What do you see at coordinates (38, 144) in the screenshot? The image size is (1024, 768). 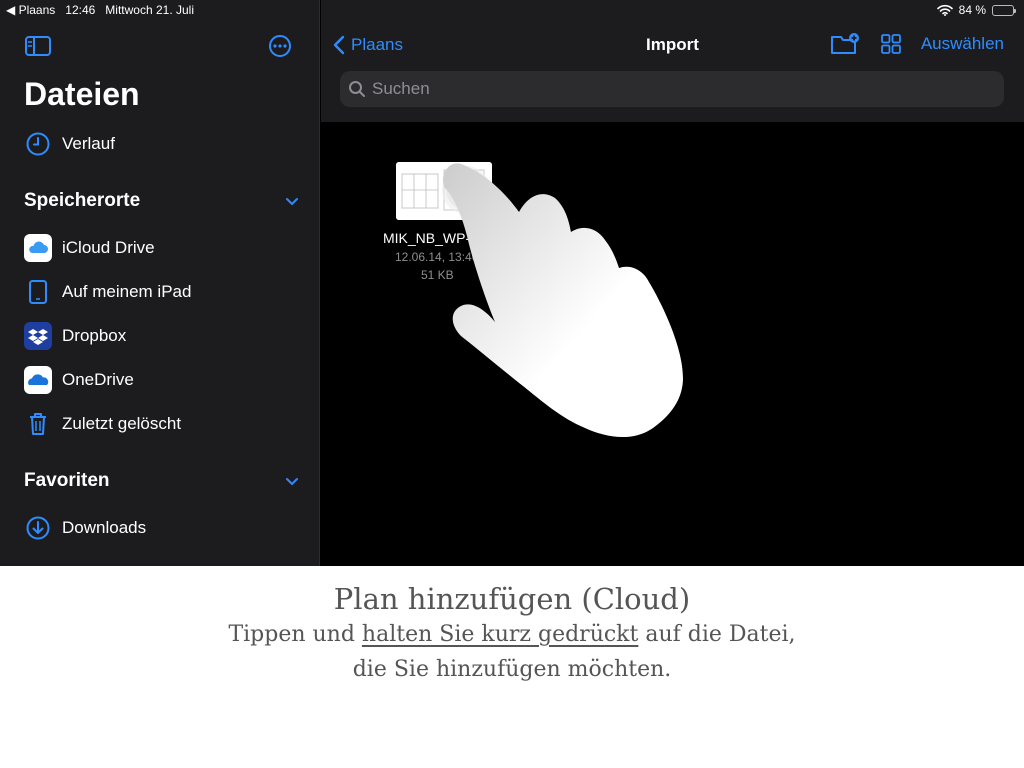 I see `clock-icon` at bounding box center [38, 144].